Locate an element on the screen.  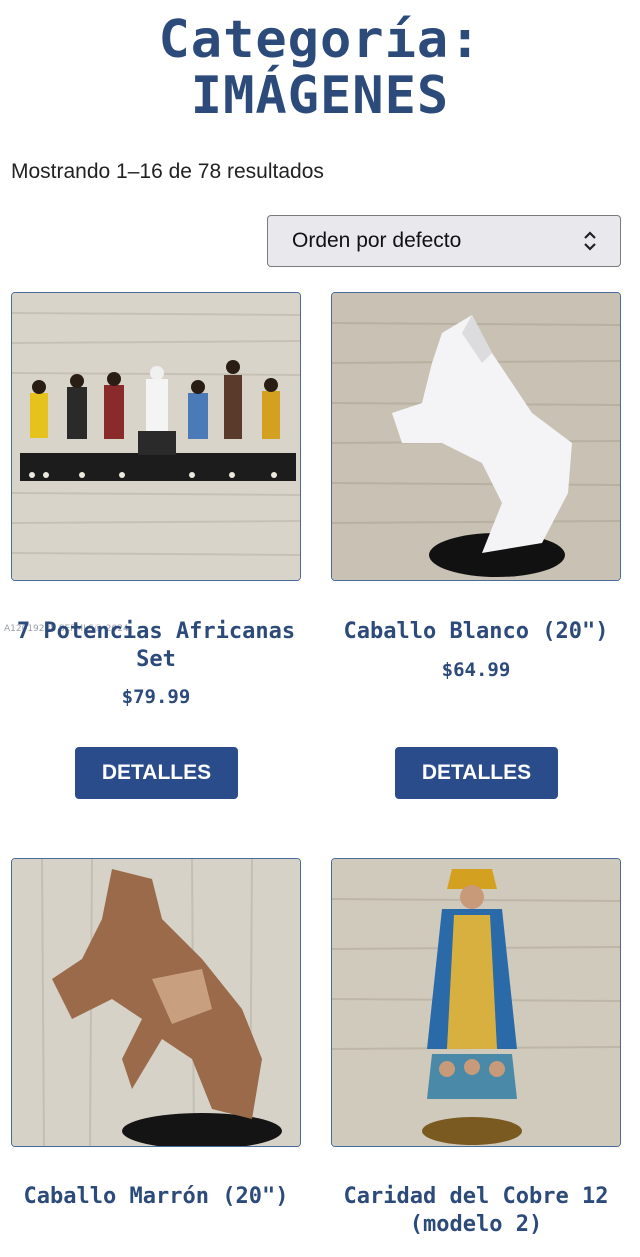
sort-selected-label: Orden por defecto is located at coordinates (377, 240).